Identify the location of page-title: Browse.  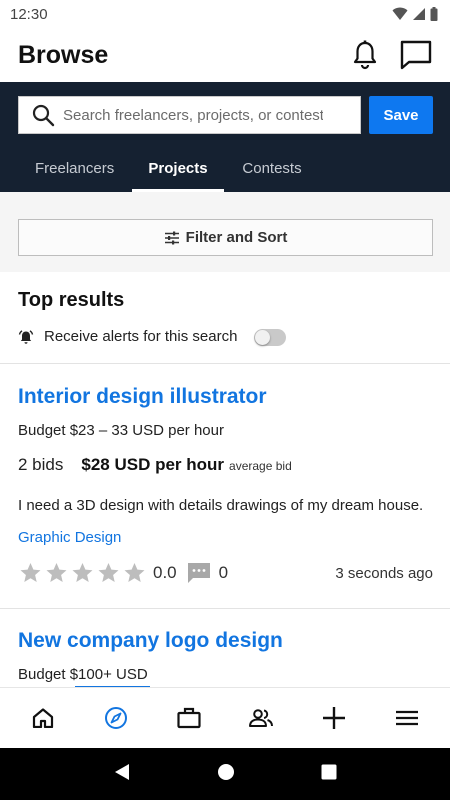
(63, 54).